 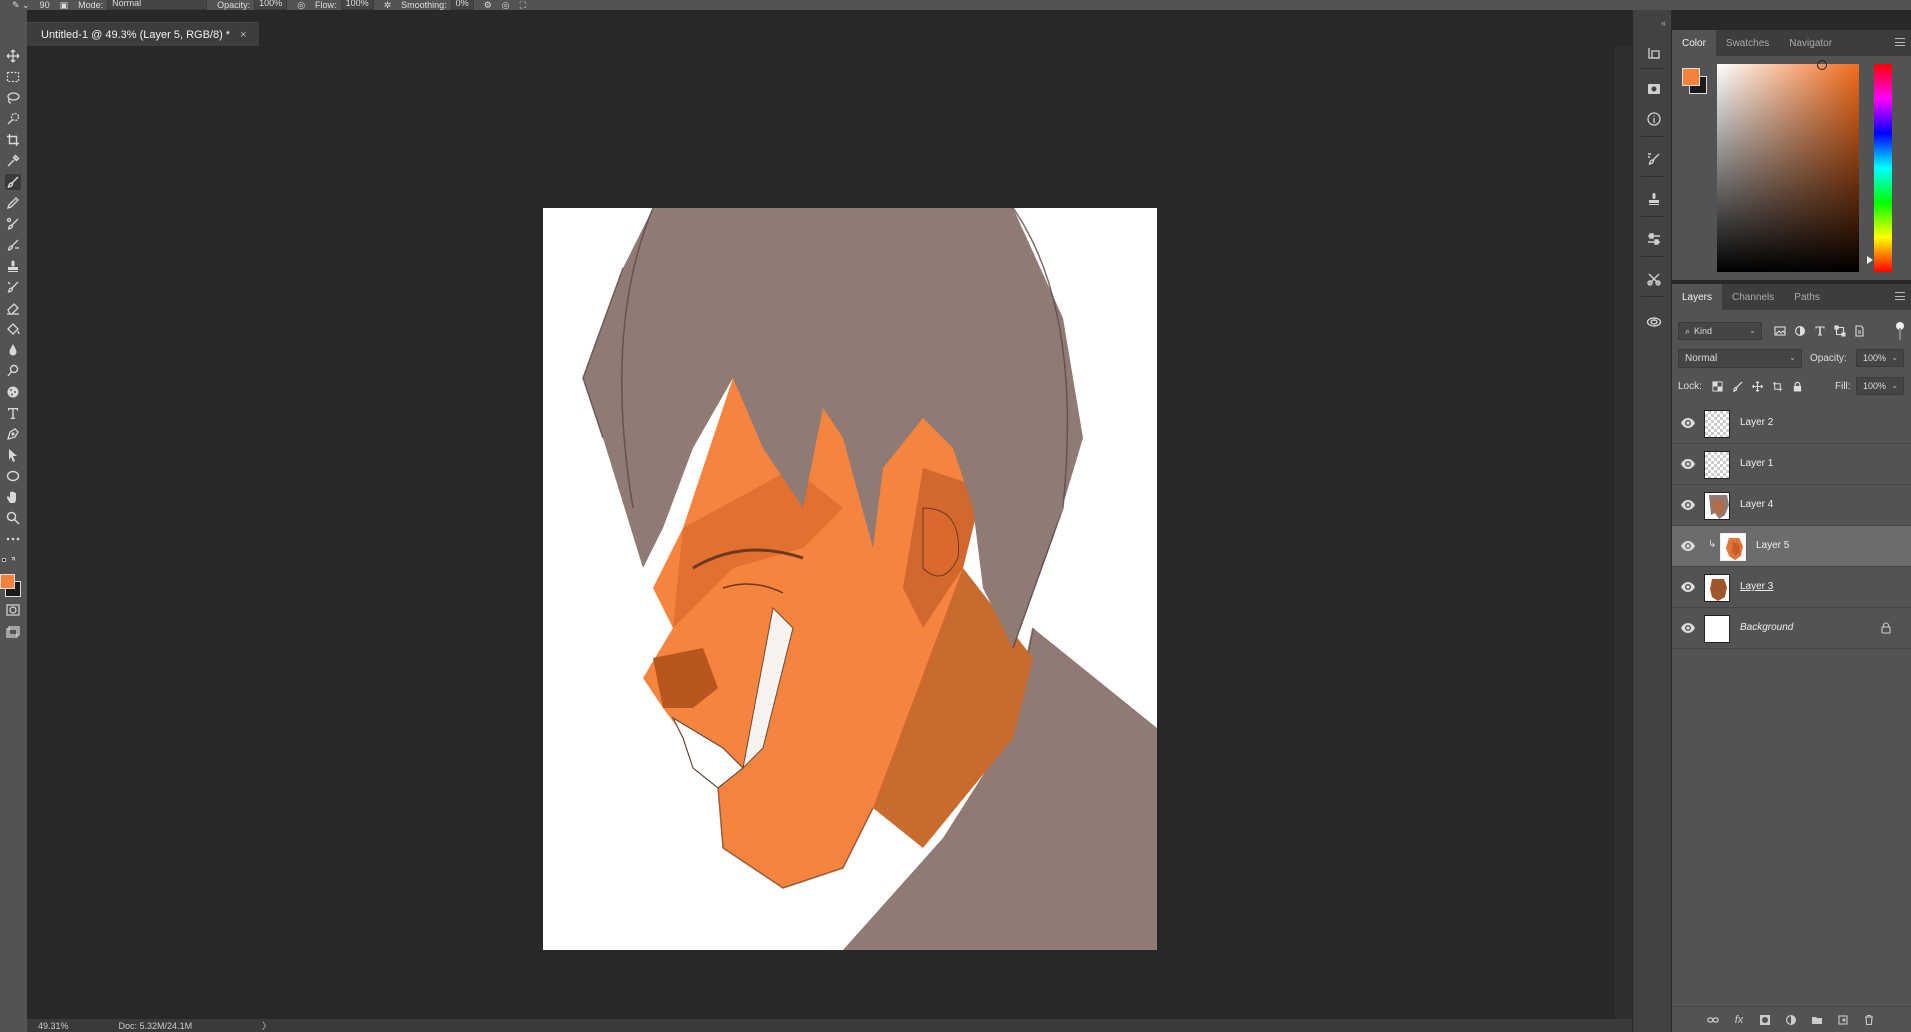 What do you see at coordinates (13, 434) in the screenshot?
I see `pen-tool-icon` at bounding box center [13, 434].